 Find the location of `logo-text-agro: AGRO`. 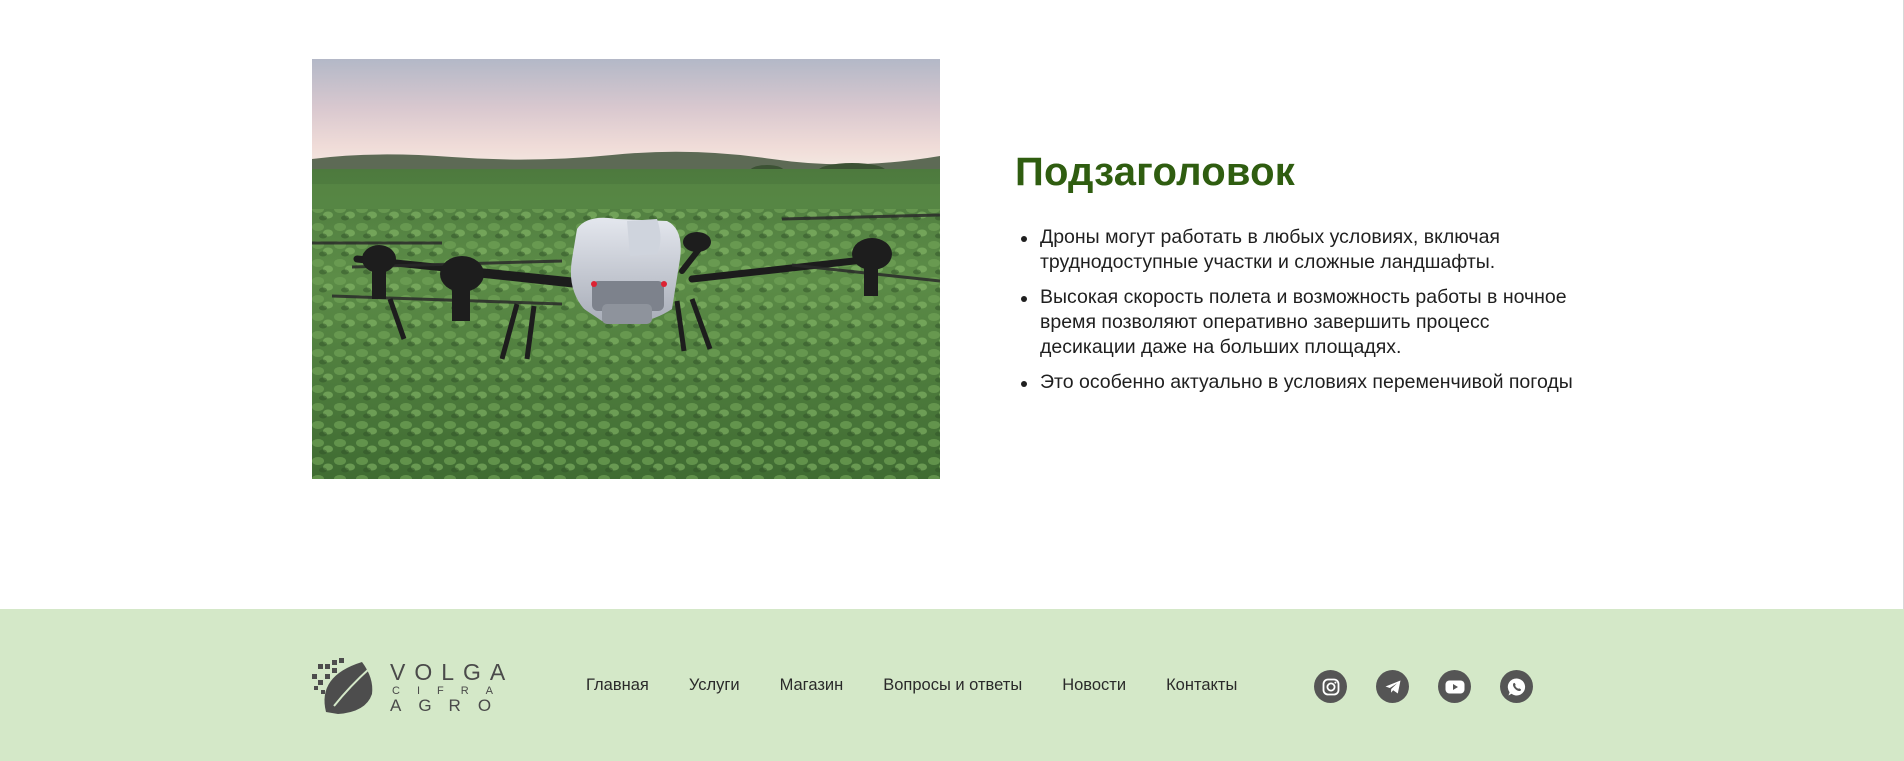

logo-text-agro: AGRO is located at coordinates (449, 705).